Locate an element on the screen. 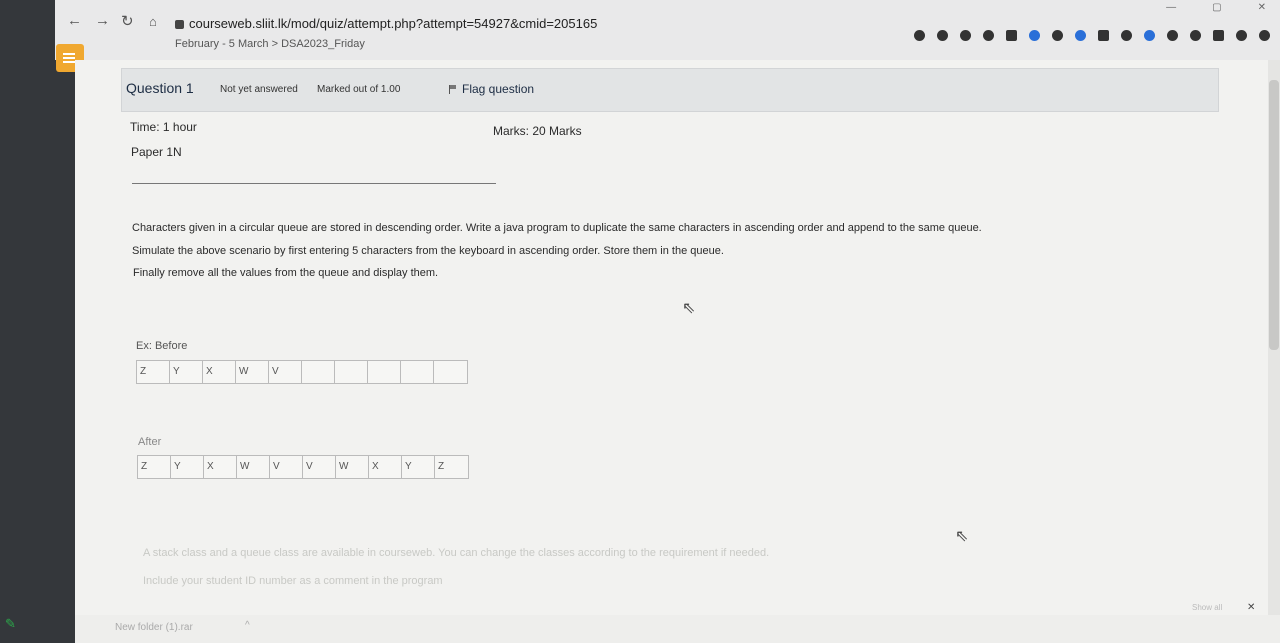 Image resolution: width=1280 pixels, height=643 pixels. reload-icon: ↻ is located at coordinates (127, 21).